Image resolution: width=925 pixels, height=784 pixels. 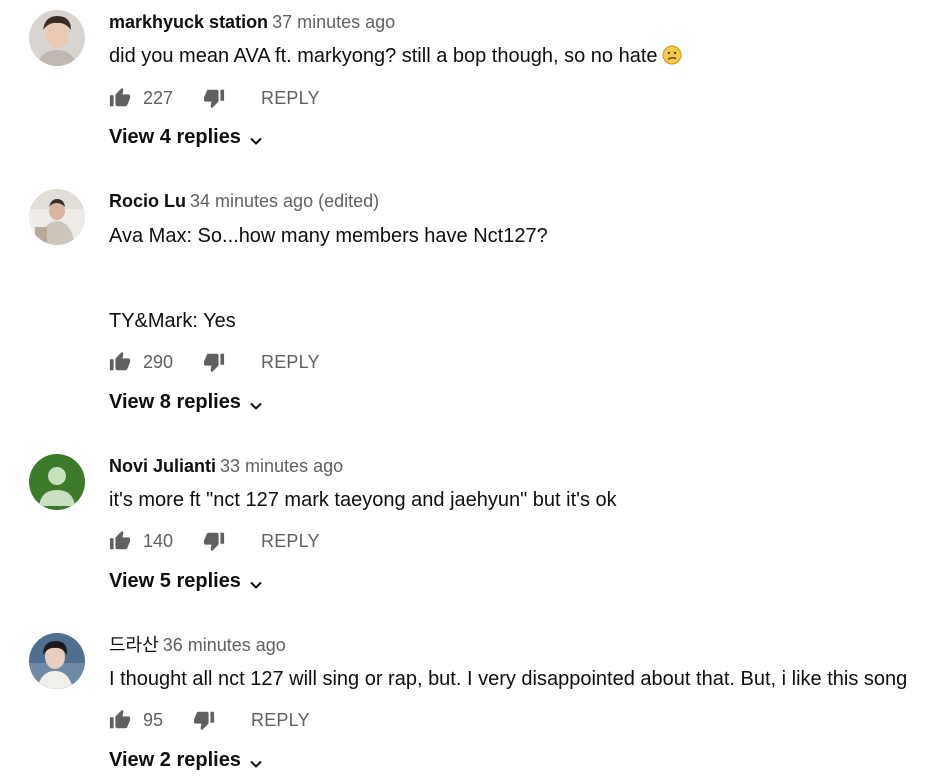 I want to click on like-count: 140, so click(x=158, y=540).